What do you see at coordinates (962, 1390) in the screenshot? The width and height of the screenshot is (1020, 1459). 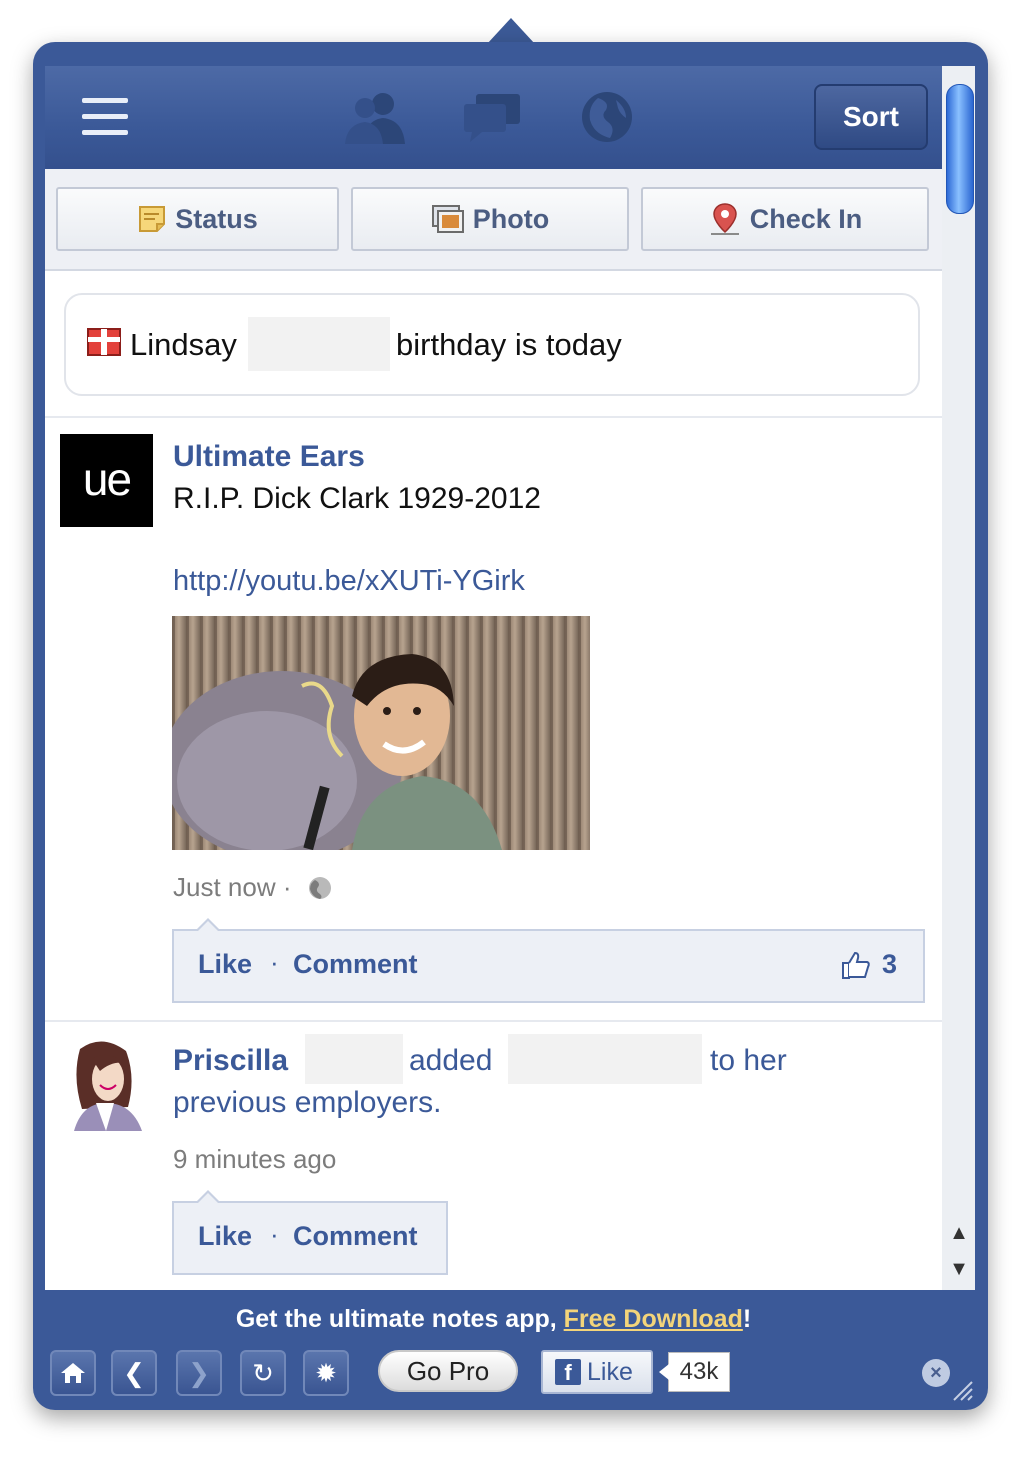 I see `resize-grip-icon` at bounding box center [962, 1390].